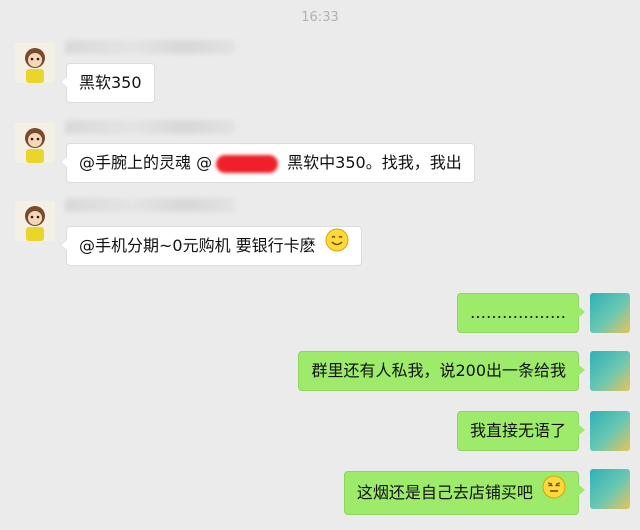  I want to click on chat-timestamp: 16:33, so click(320, 17).